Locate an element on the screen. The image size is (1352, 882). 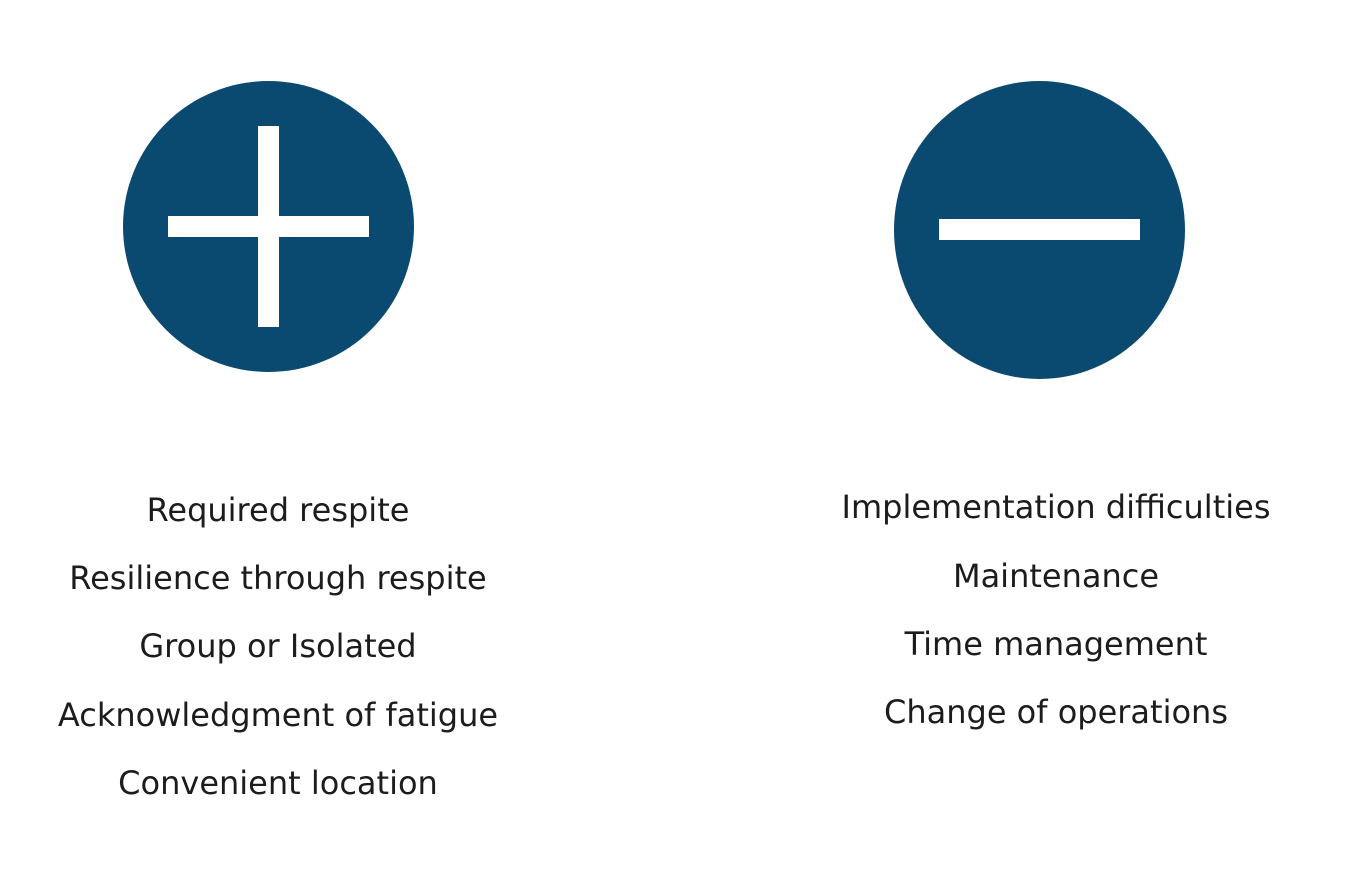
pros-item: Acknowledgment of fatigue is located at coordinates (278, 715).